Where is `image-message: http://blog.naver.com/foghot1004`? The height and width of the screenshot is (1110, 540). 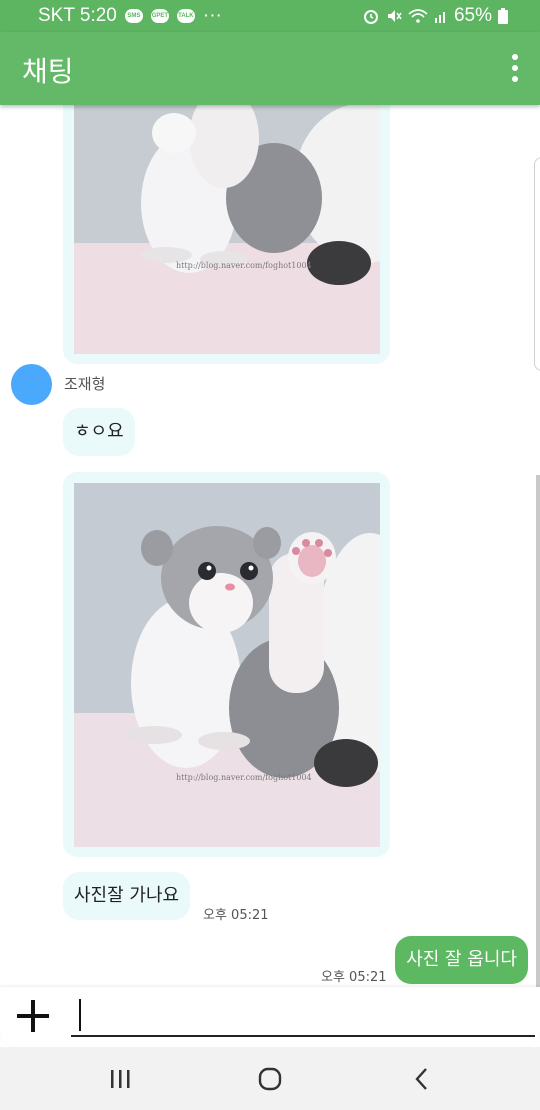 image-message: http://blog.naver.com/foghot1004 is located at coordinates (226, 234).